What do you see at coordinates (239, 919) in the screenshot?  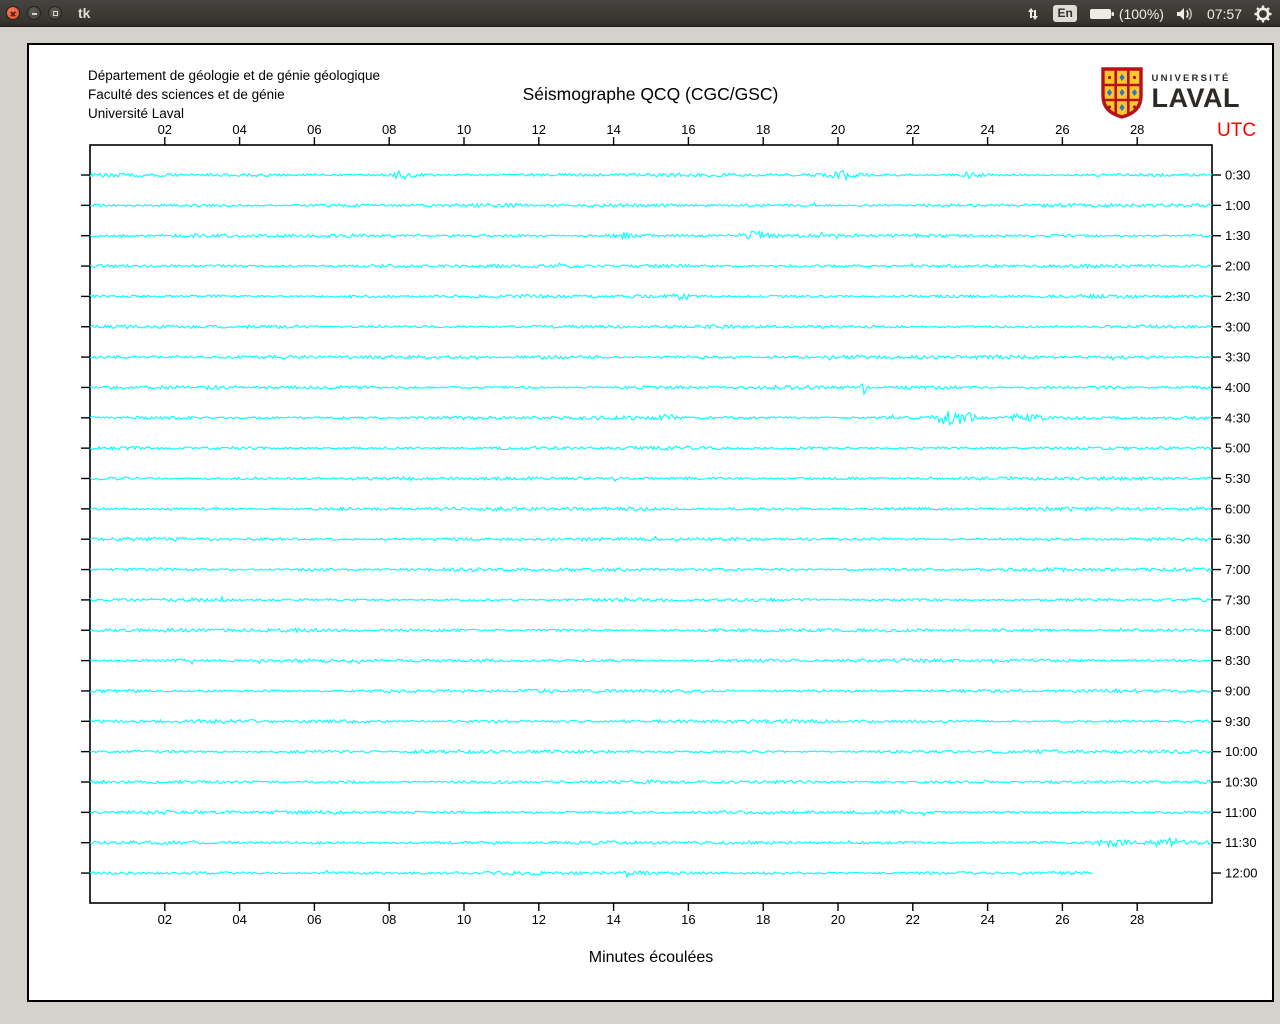 I see `x-tick-label-bottom: 04` at bounding box center [239, 919].